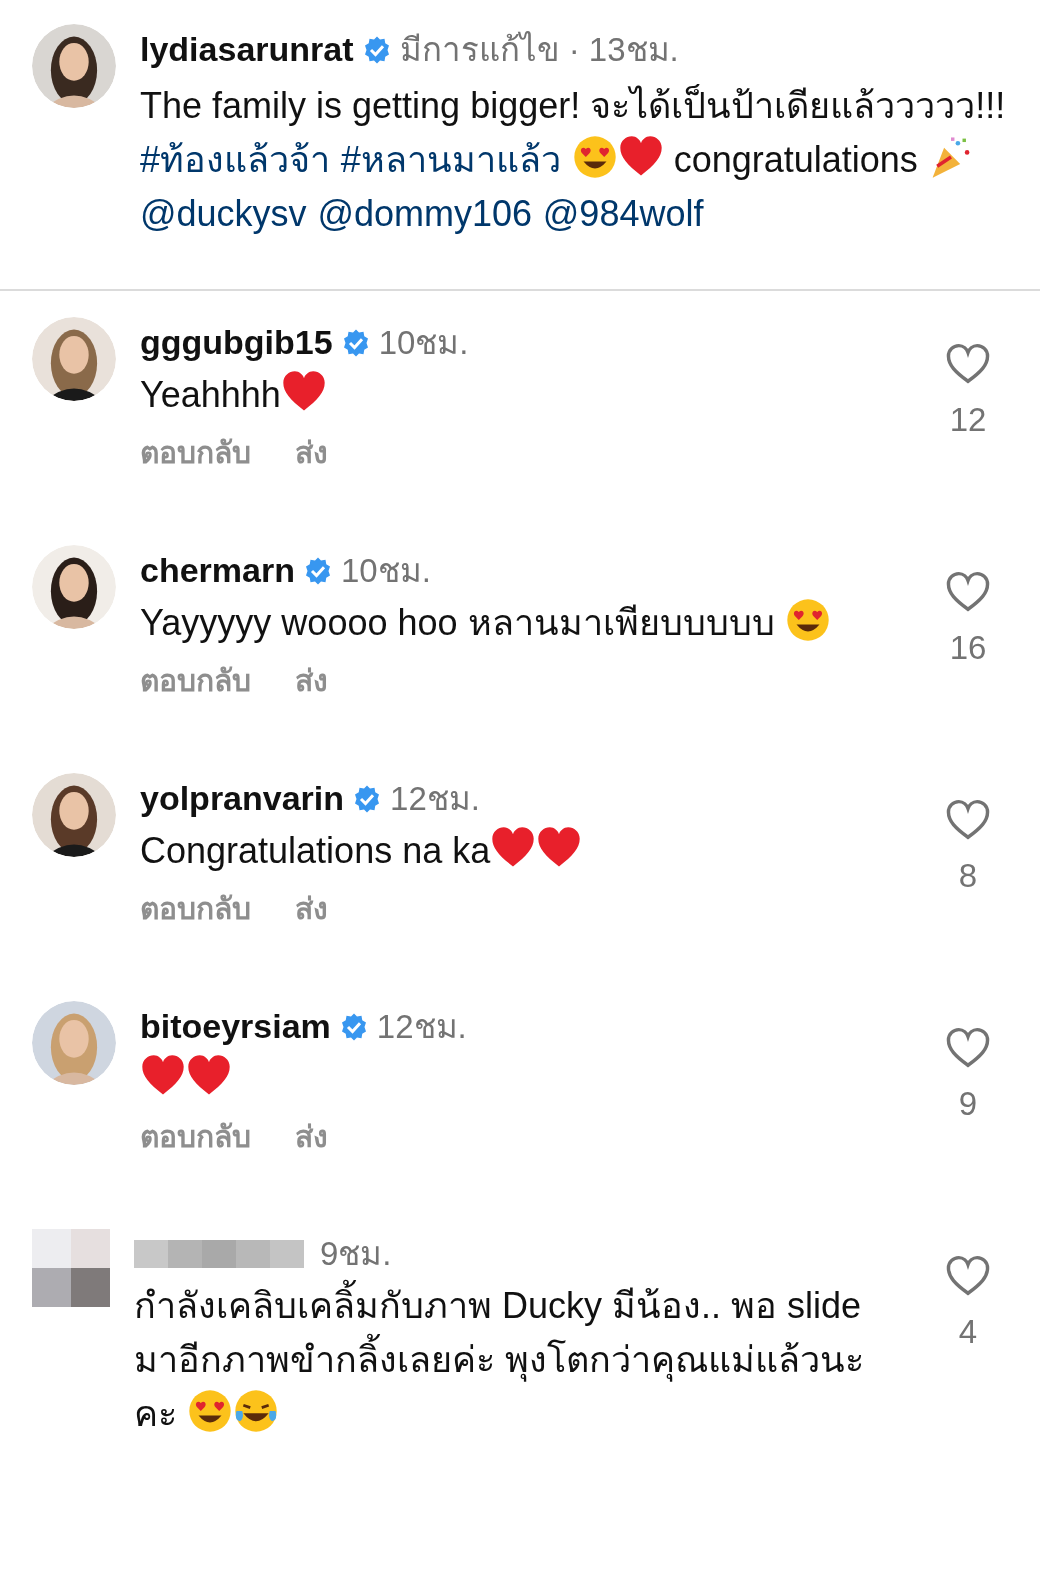 Image resolution: width=1040 pixels, height=1574 pixels. I want to click on post-time: มีการแก้ไข · 13ชม., so click(539, 49).